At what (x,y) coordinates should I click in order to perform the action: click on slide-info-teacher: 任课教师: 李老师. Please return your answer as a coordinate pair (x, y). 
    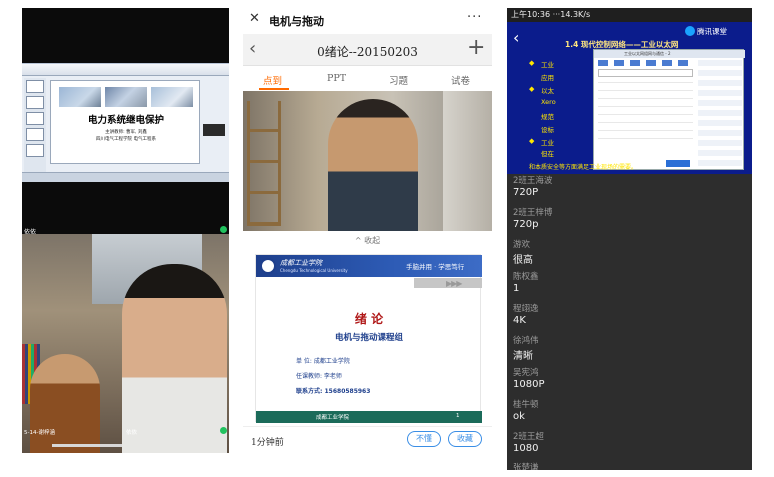
    Looking at the image, I should click on (319, 376).